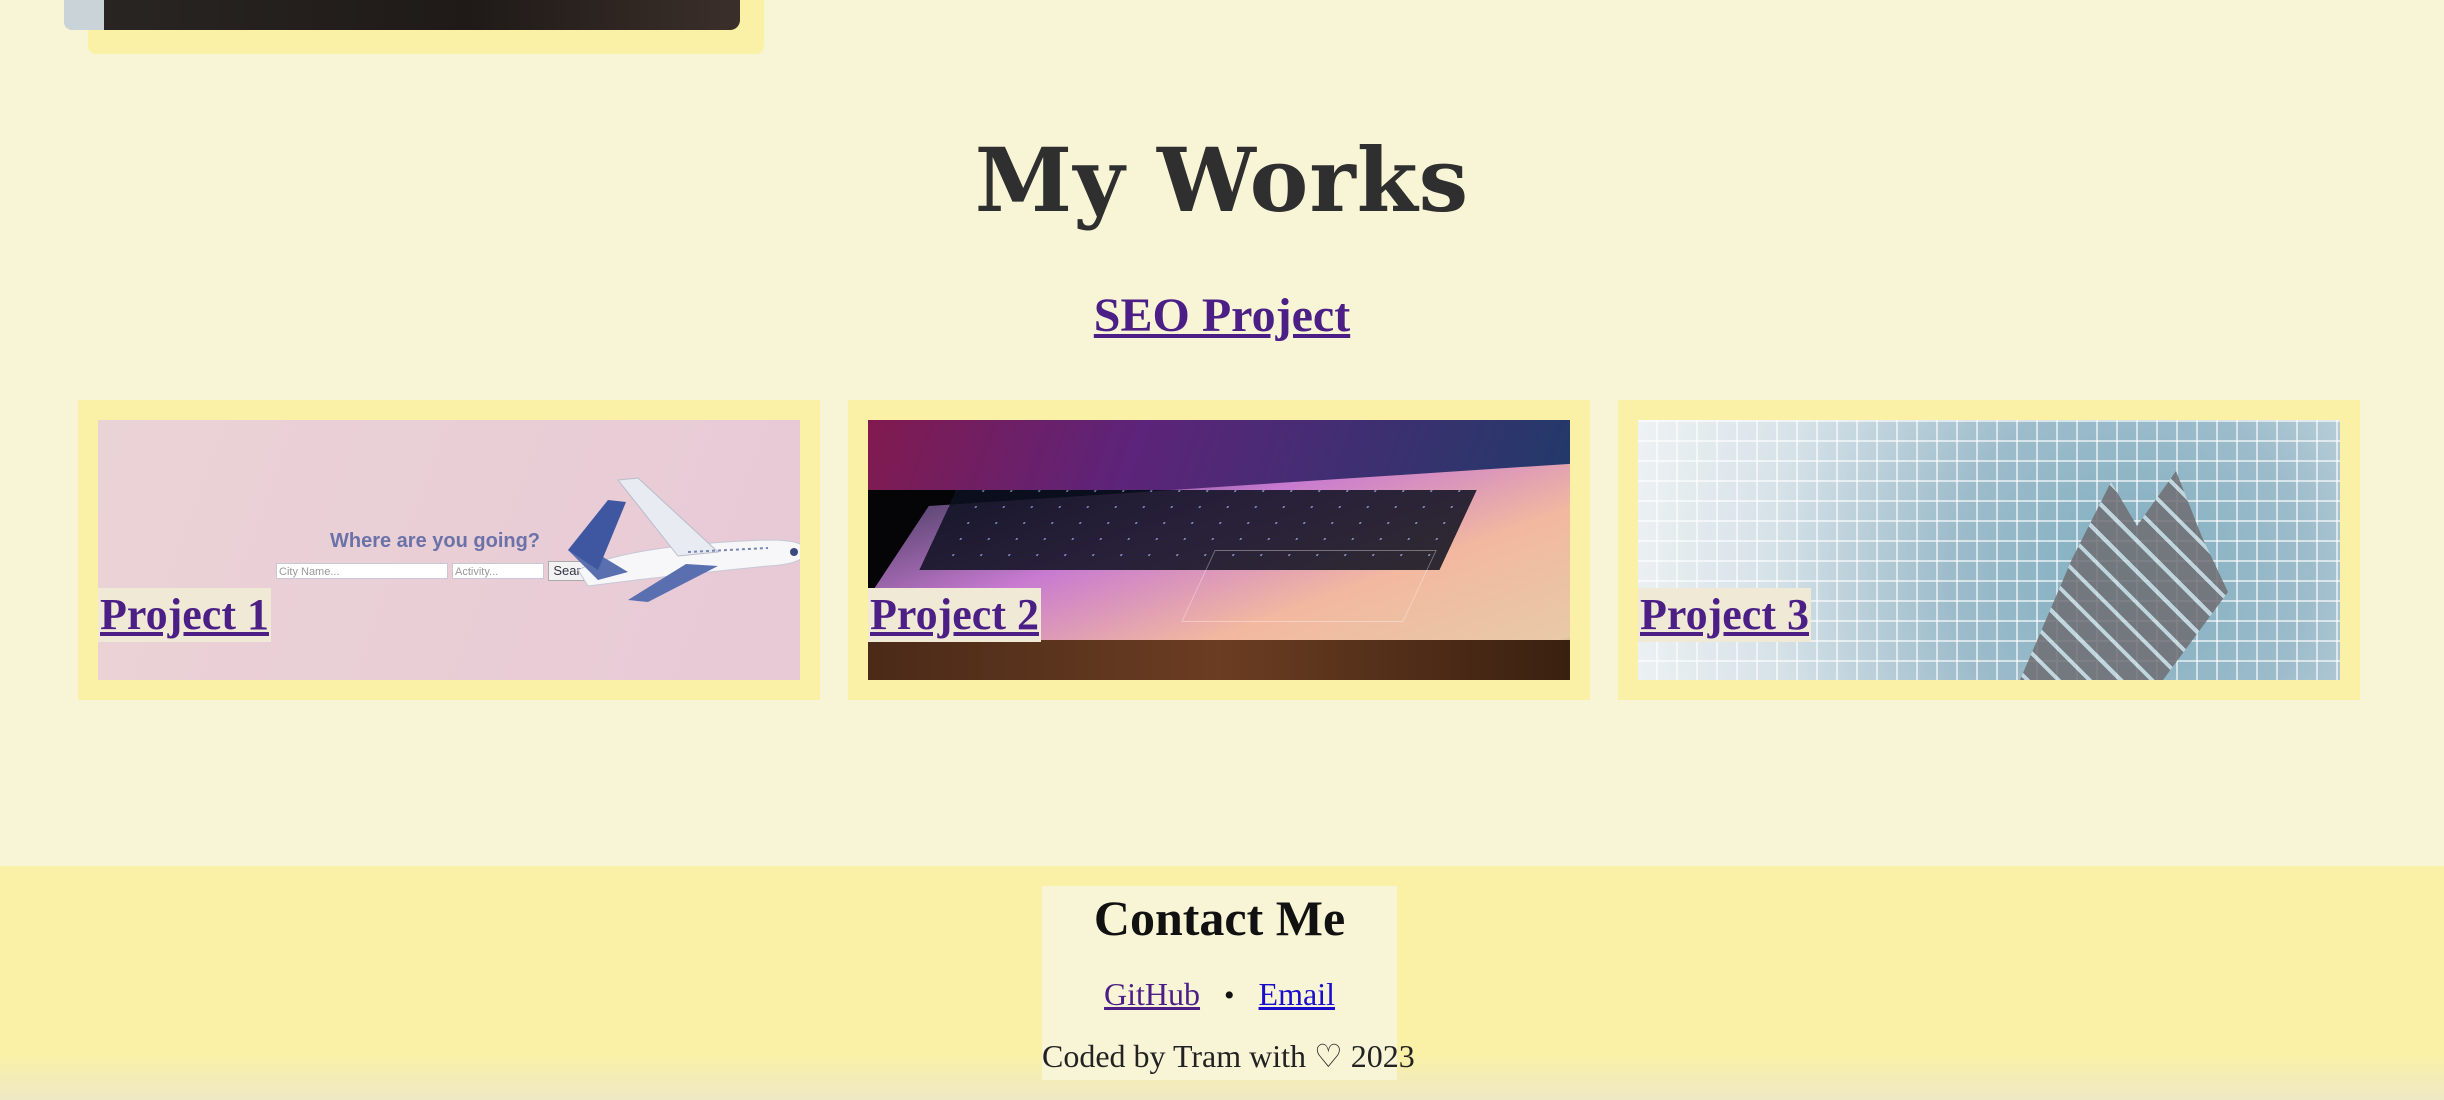 This screenshot has width=2444, height=1100. Describe the element at coordinates (1228, 1056) in the screenshot. I see `footer-credit: Coded by Tram with ♡ 2023` at that location.